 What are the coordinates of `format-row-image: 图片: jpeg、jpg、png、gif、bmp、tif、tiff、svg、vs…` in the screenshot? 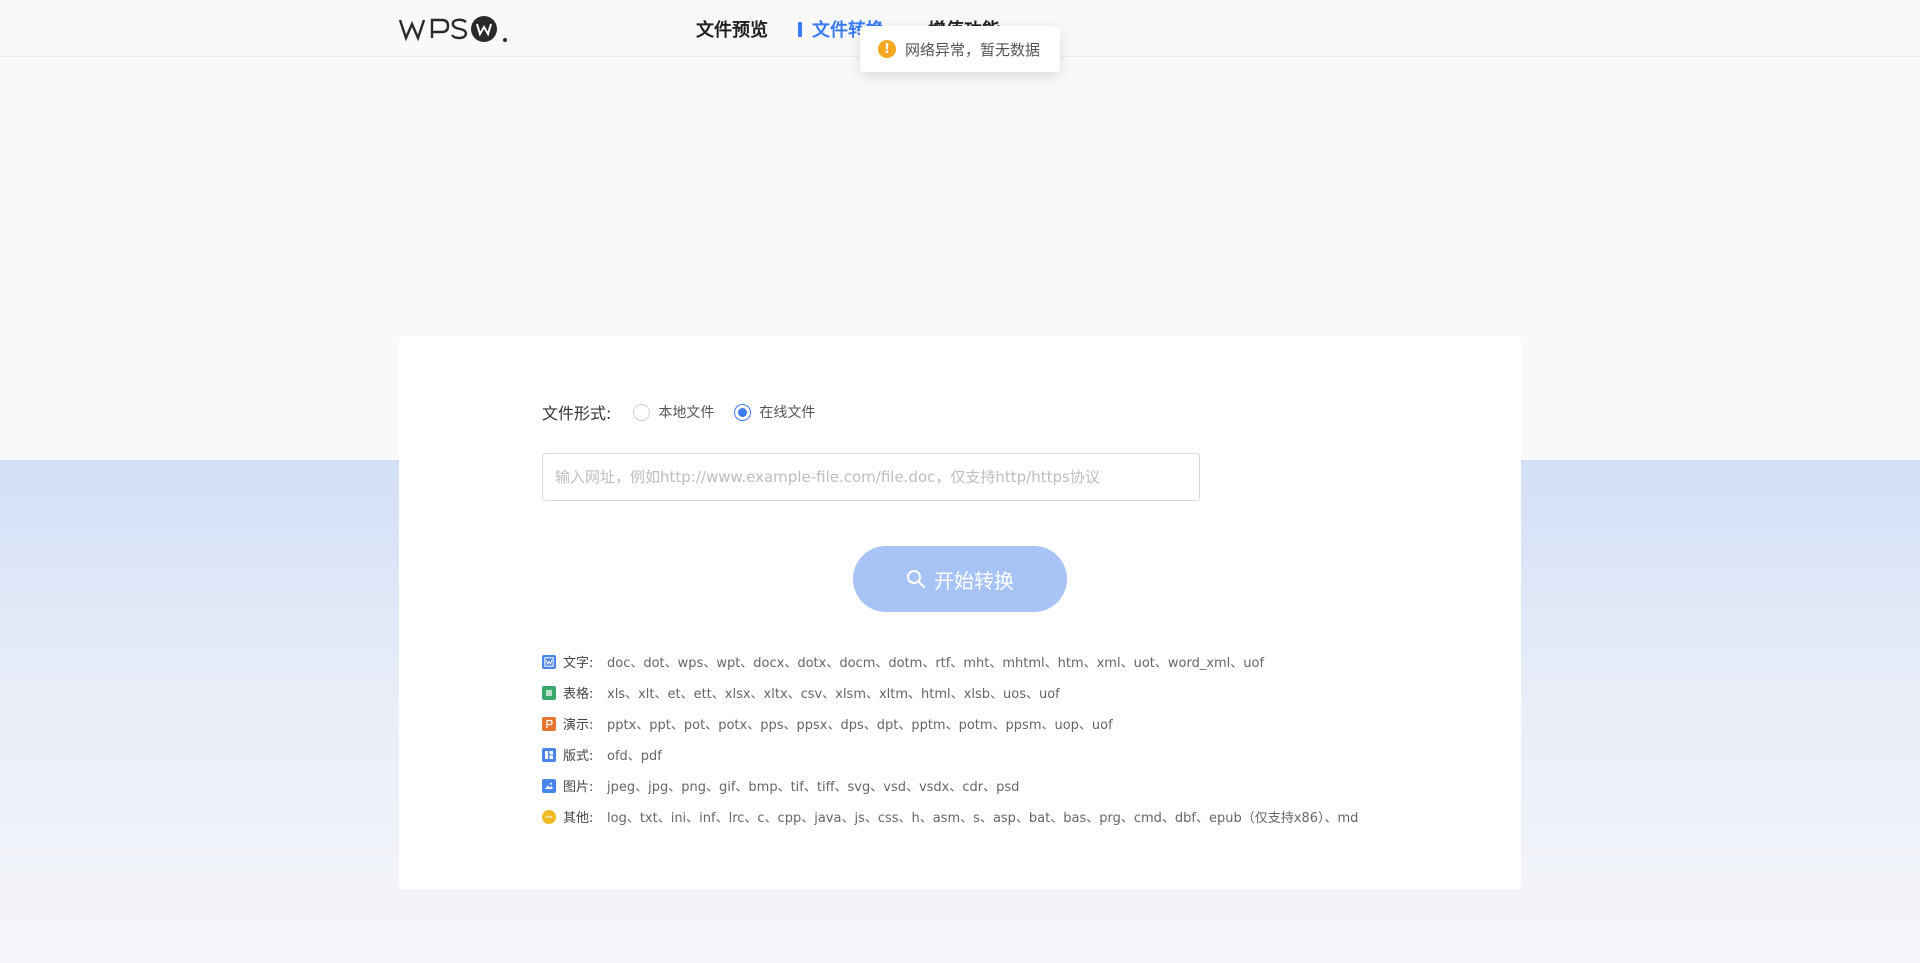 It's located at (950, 785).